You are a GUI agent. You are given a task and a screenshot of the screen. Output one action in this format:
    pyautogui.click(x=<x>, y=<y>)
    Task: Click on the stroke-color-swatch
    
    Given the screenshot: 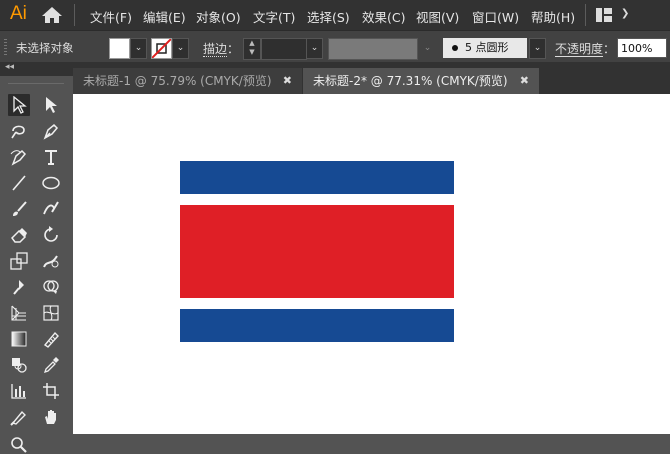 What is the action you would take?
    pyautogui.click(x=161, y=48)
    